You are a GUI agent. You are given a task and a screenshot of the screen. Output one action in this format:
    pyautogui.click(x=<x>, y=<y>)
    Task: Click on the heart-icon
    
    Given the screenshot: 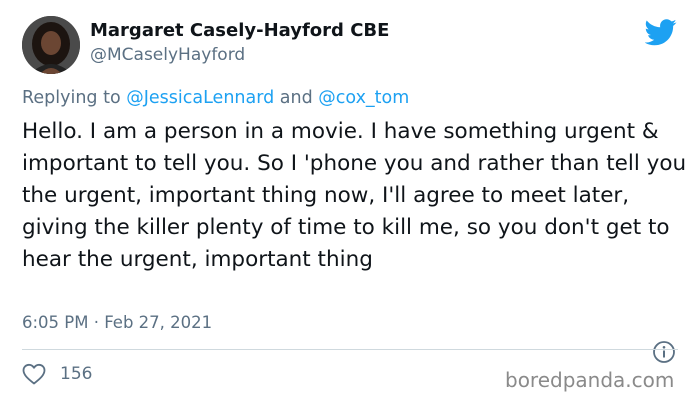 What is the action you would take?
    pyautogui.click(x=34, y=374)
    